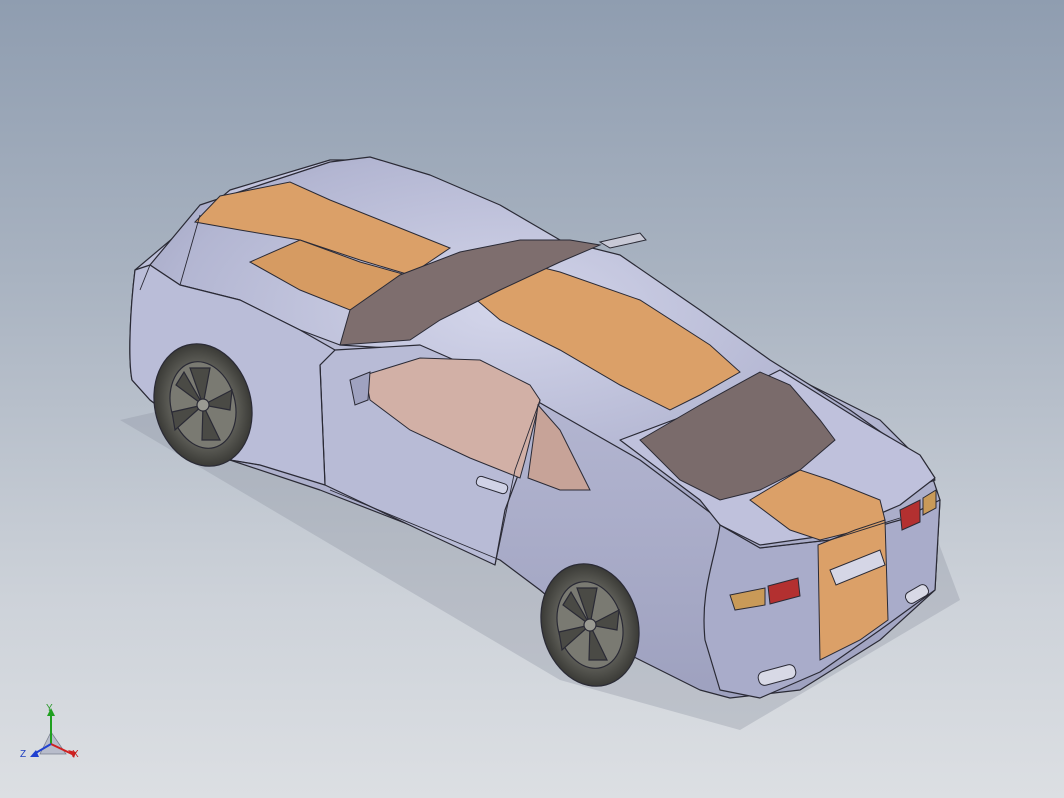  What do you see at coordinates (75, 754) in the screenshot?
I see `triad-x-label: X` at bounding box center [75, 754].